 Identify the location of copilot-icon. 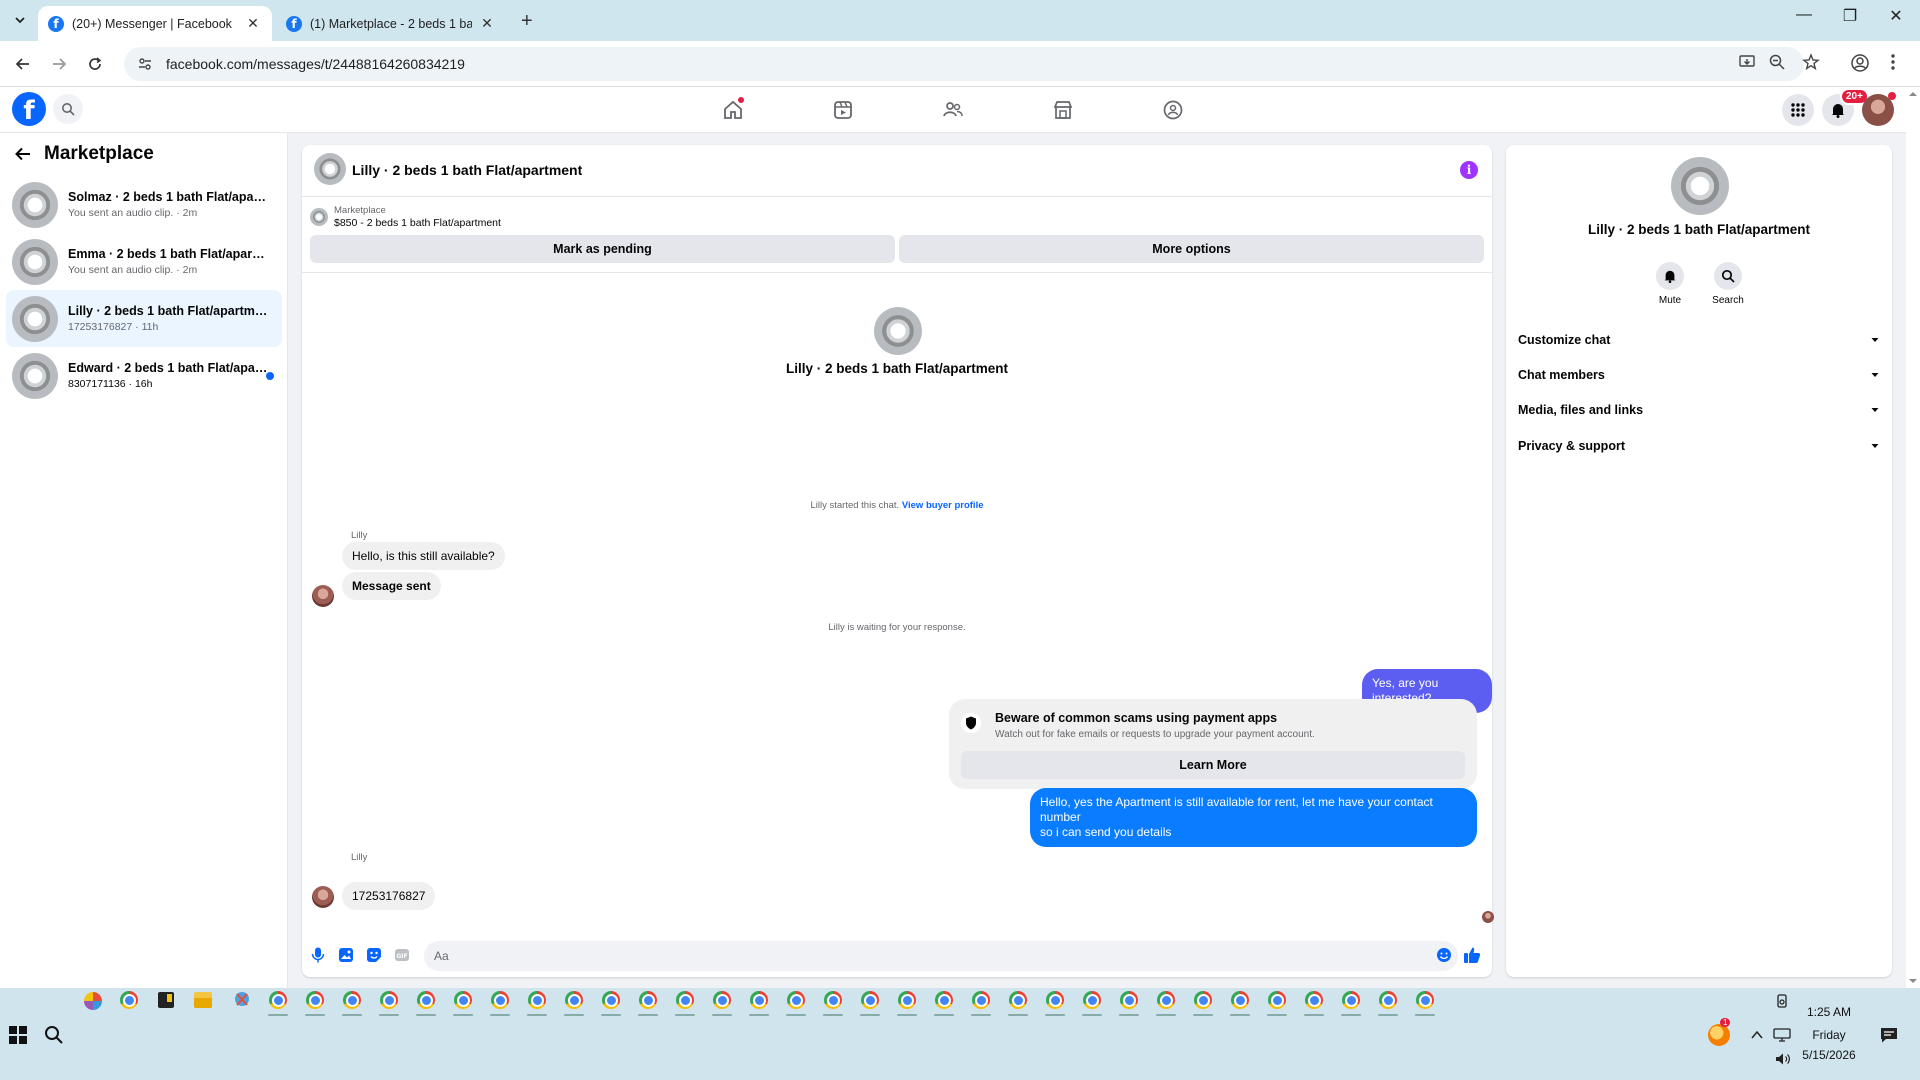
(93, 1001).